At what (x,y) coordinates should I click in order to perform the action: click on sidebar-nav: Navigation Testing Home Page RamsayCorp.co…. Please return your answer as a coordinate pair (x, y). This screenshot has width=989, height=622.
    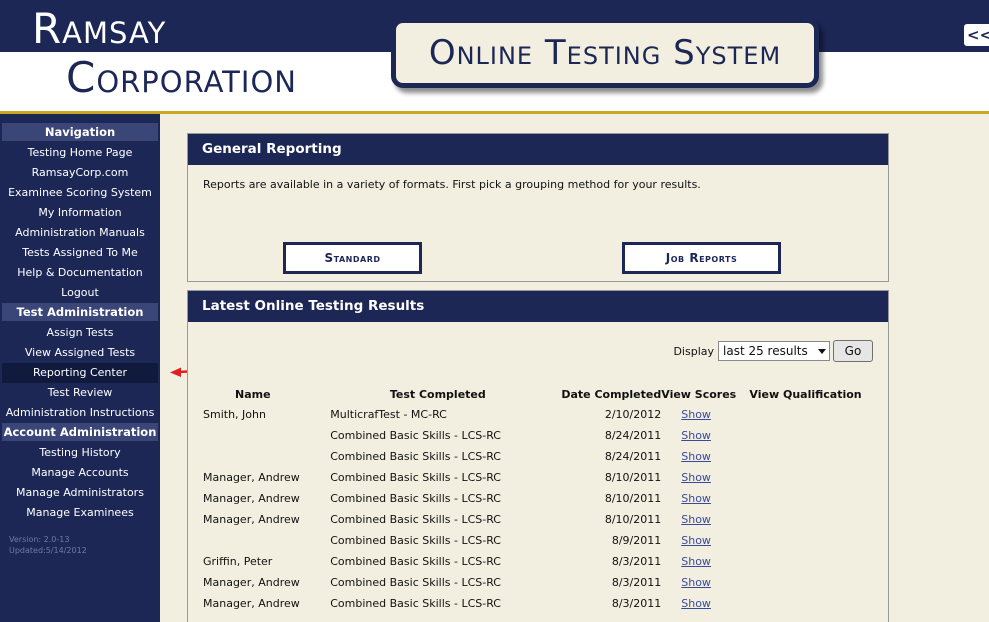
    Looking at the image, I should click on (80, 368).